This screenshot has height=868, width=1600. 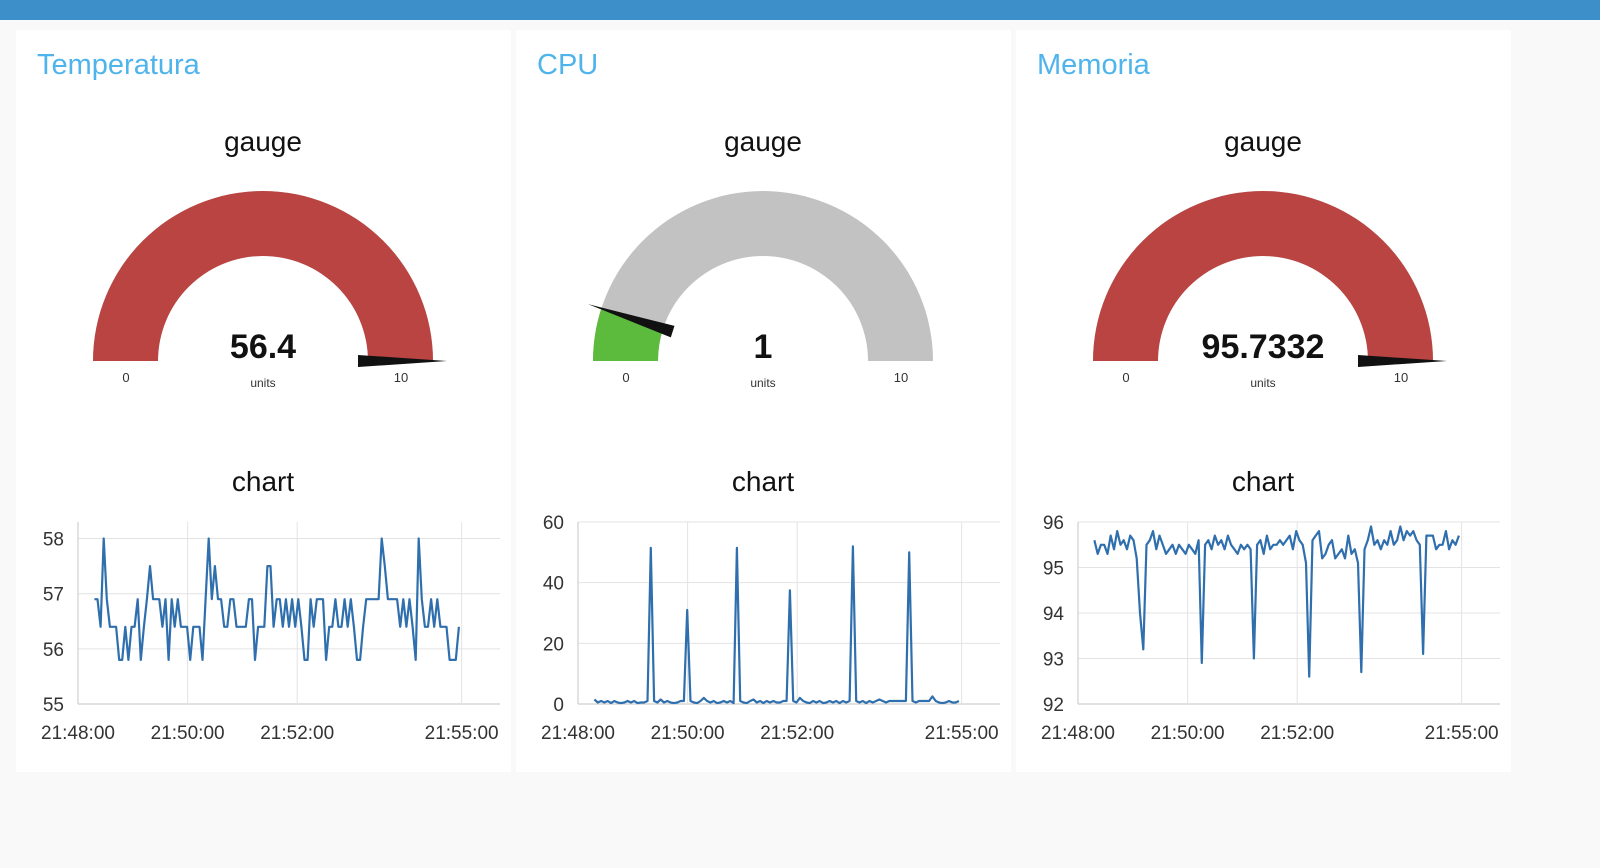 I want to click on header-bar, so click(x=800, y=10).